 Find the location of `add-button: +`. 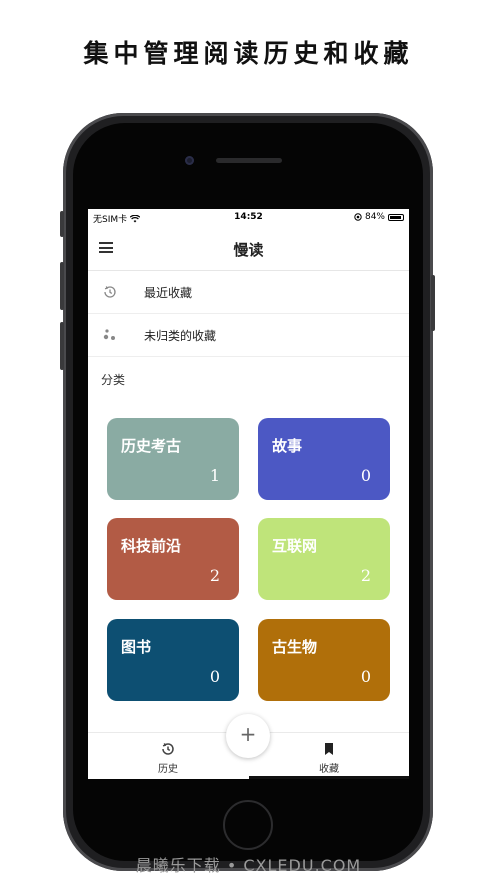

add-button: + is located at coordinates (248, 736).